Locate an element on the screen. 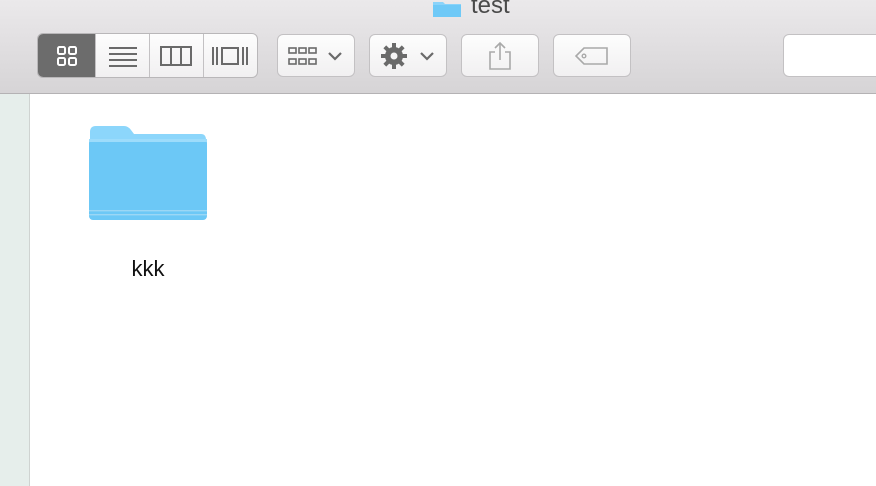 The width and height of the screenshot is (876, 486). action-button is located at coordinates (408, 55).